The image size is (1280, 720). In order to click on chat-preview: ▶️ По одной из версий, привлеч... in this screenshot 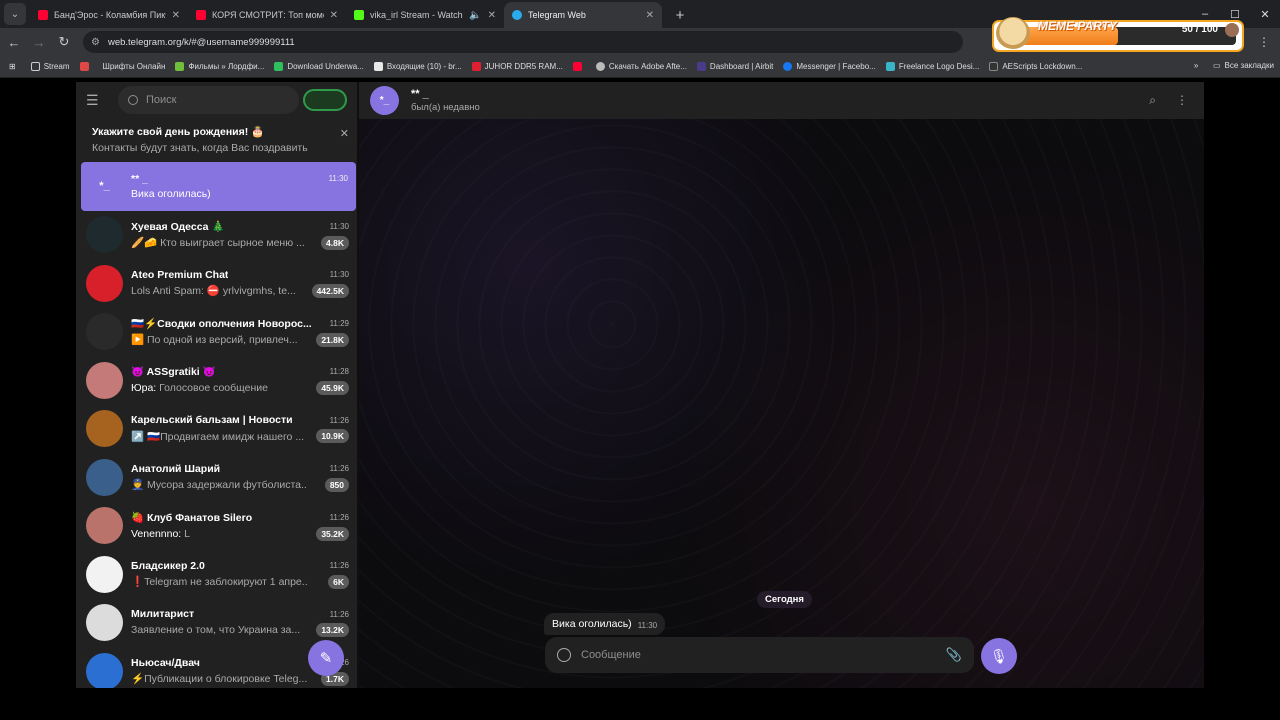, I will do `click(214, 339)`.